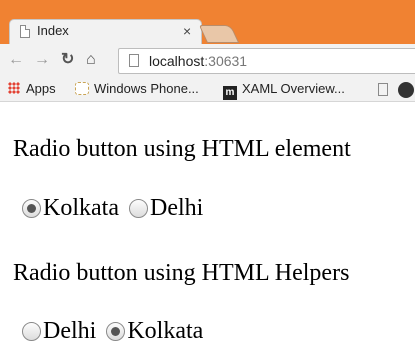 This screenshot has width=415, height=351. Describe the element at coordinates (219, 34) in the screenshot. I see `new-tab-button` at that location.